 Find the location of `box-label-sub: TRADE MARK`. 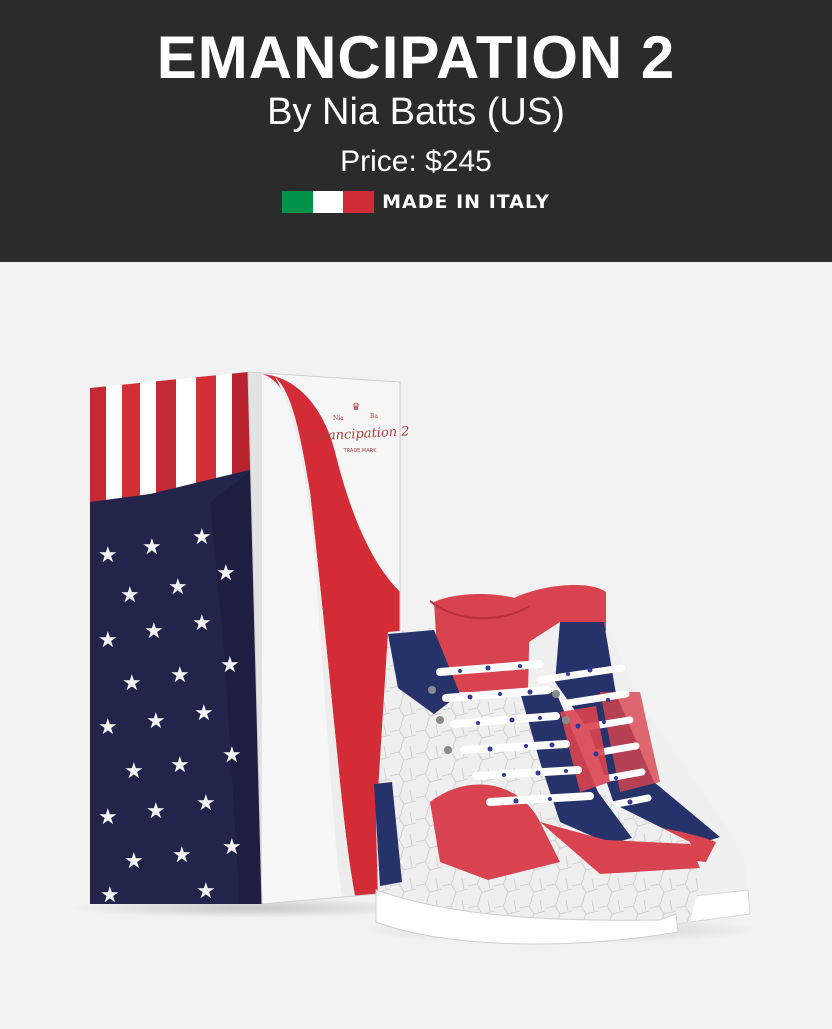

box-label-sub: TRADE MARK is located at coordinates (360, 451).